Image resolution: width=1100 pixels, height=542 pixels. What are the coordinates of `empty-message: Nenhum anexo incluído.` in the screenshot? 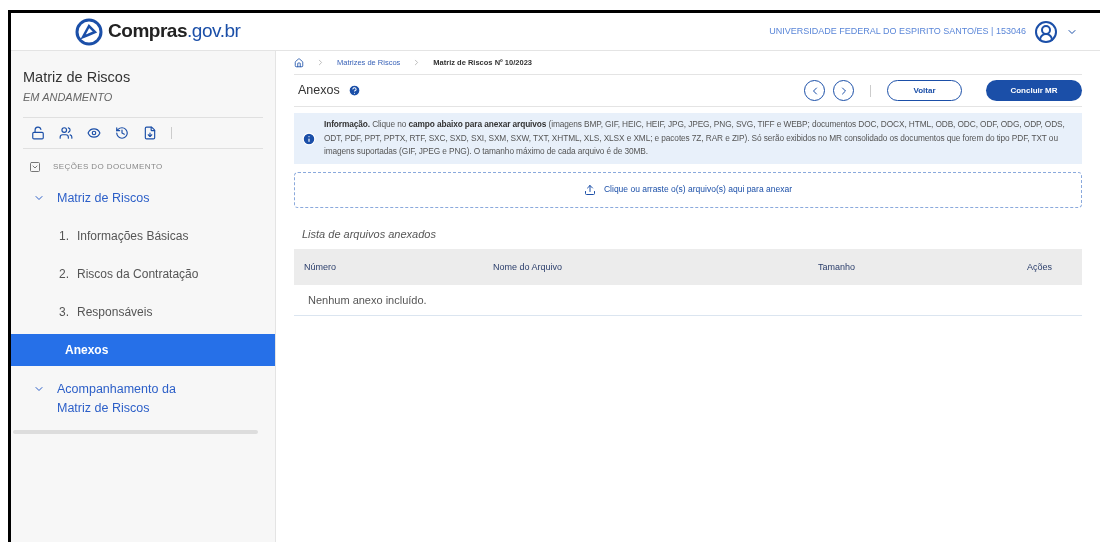 It's located at (367, 300).